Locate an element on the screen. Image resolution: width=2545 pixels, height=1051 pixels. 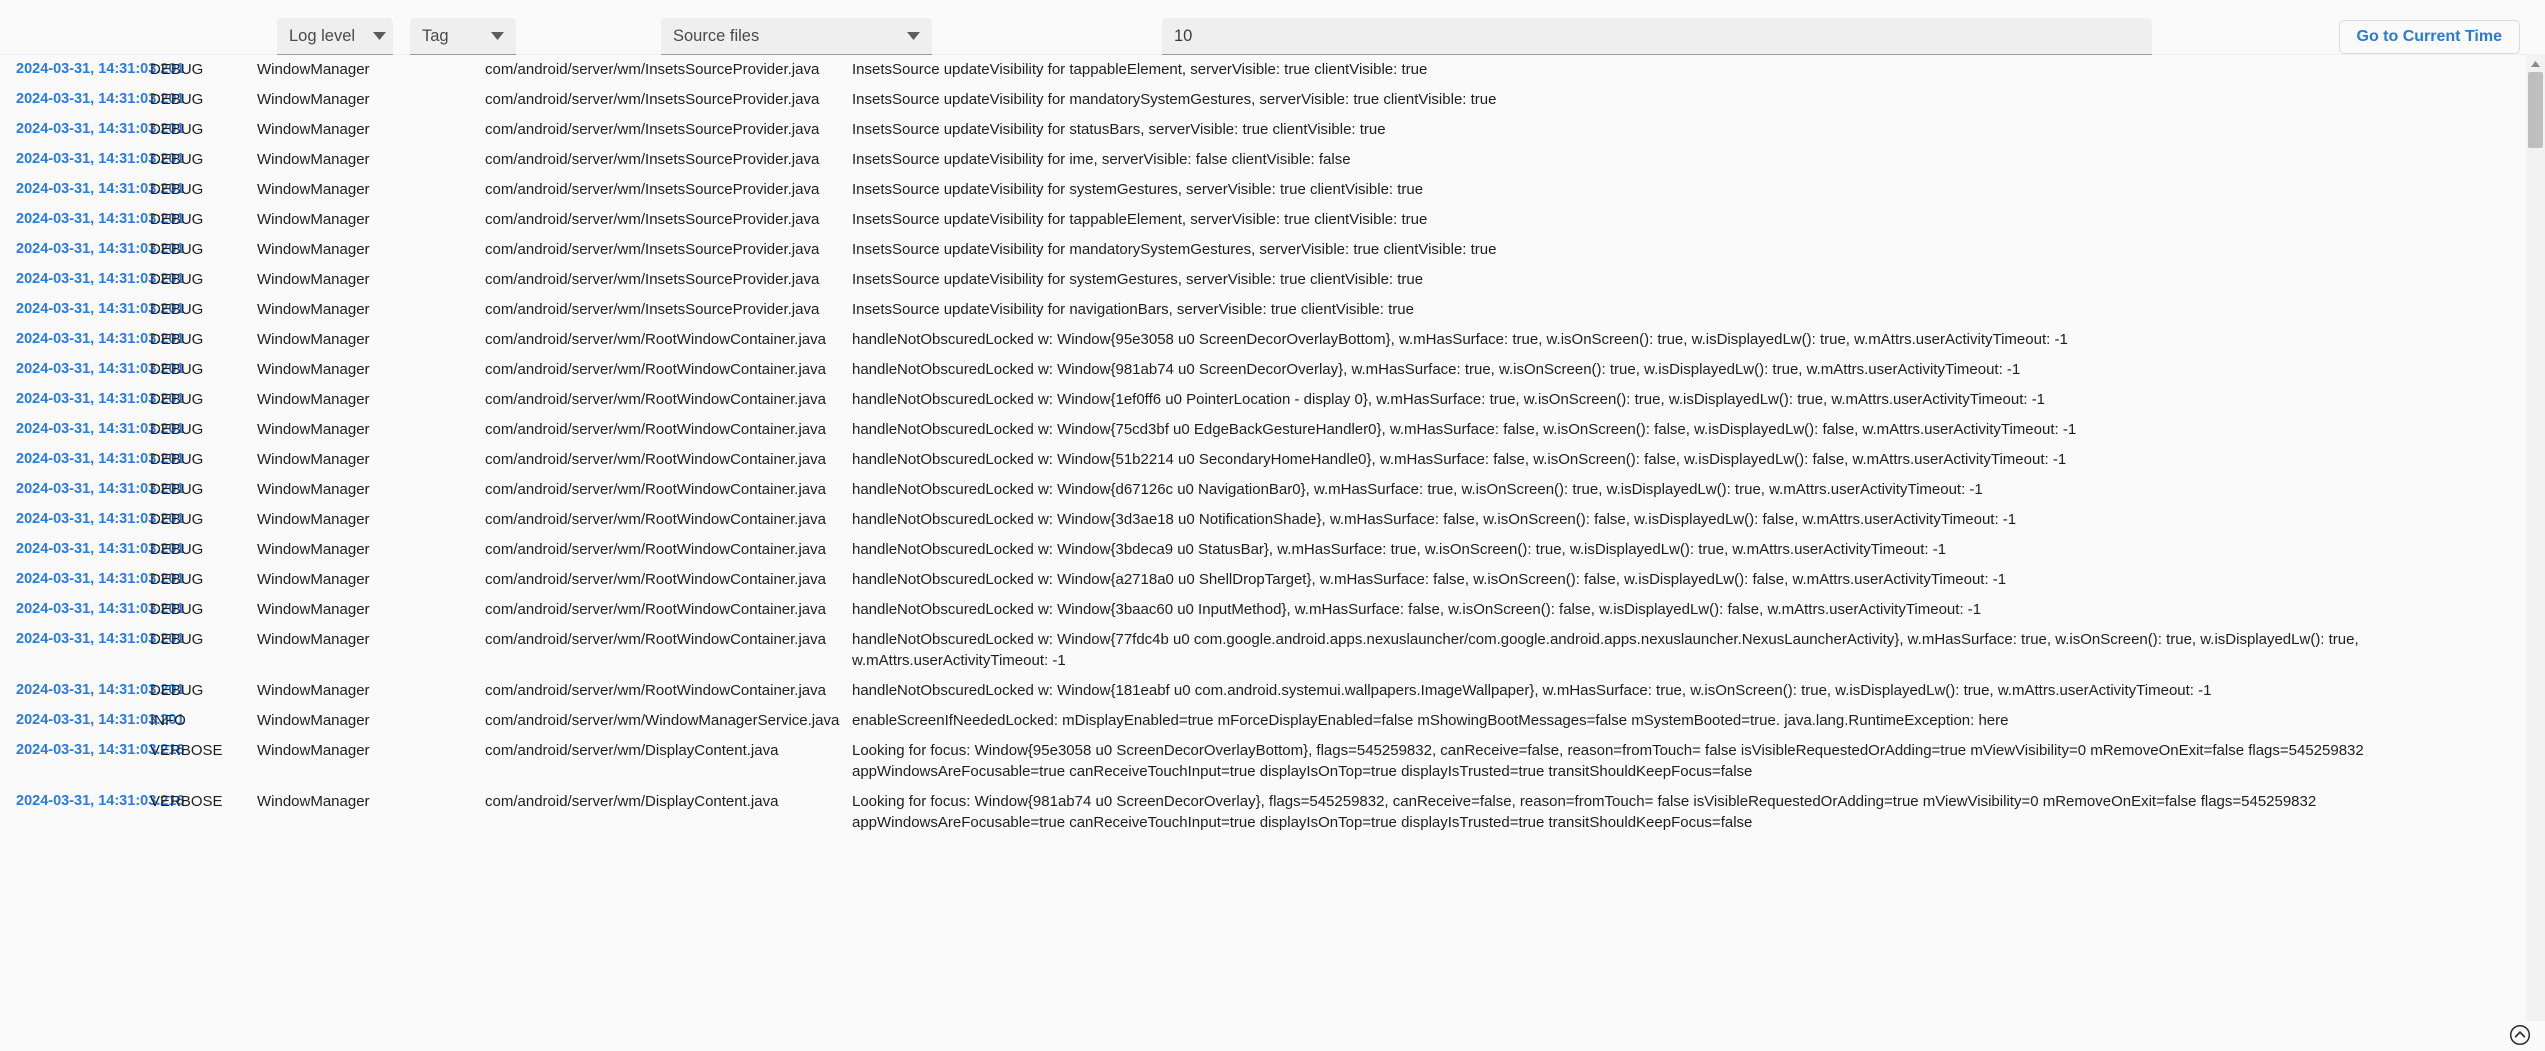
log-level-filter-dropdown: Log level is located at coordinates (335, 36).